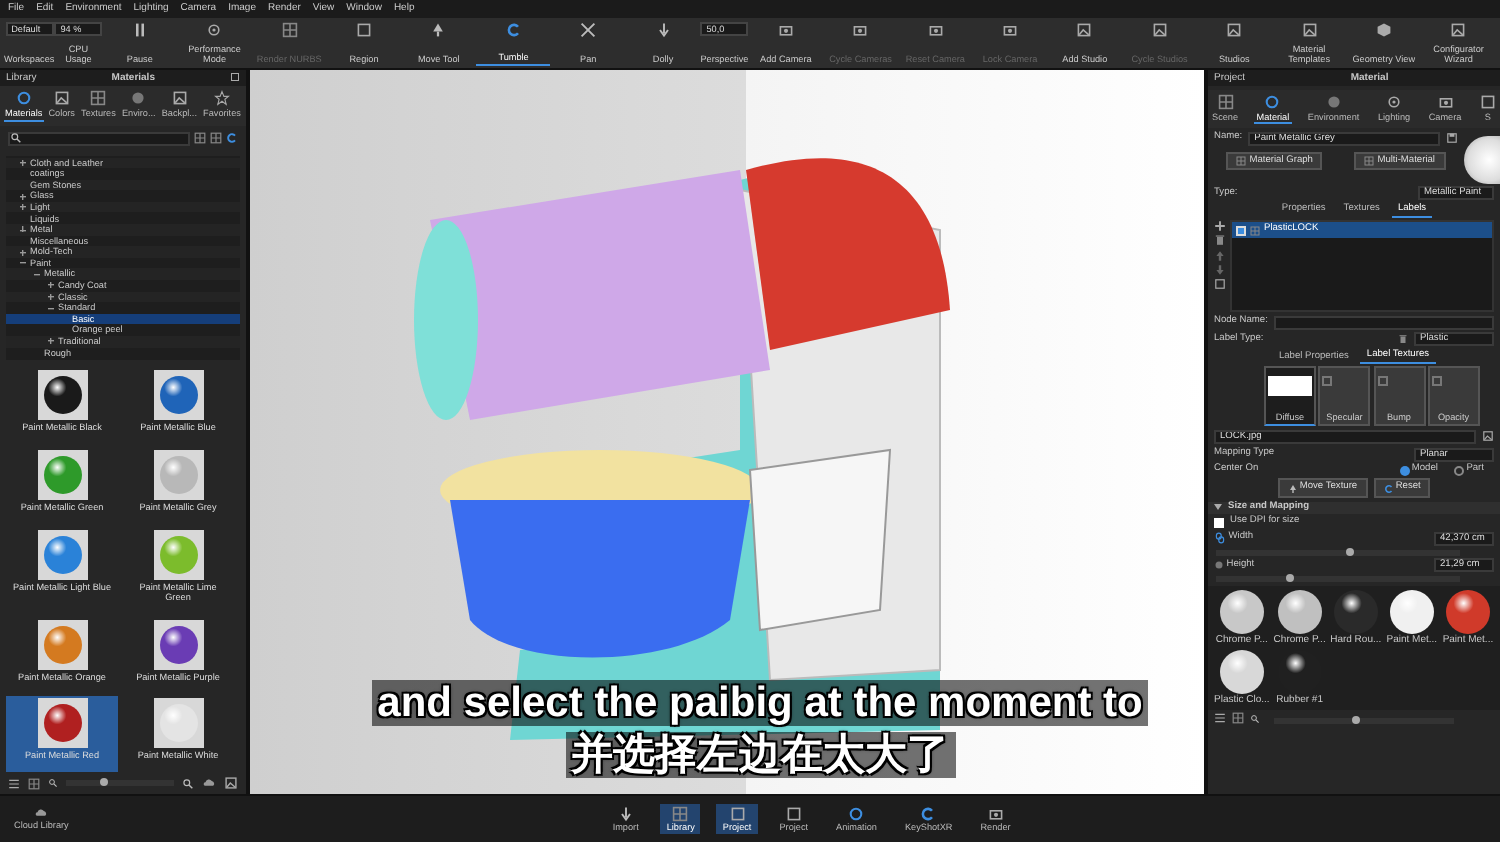 The image size is (1500, 842). I want to click on add-icon, so click(1220, 226).